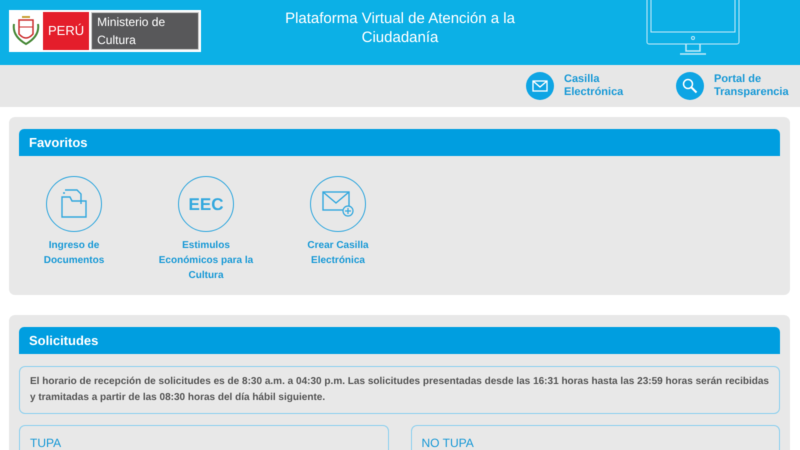 The image size is (800, 450). What do you see at coordinates (145, 31) in the screenshot?
I see `ministry-label: Ministerio de Cultura` at bounding box center [145, 31].